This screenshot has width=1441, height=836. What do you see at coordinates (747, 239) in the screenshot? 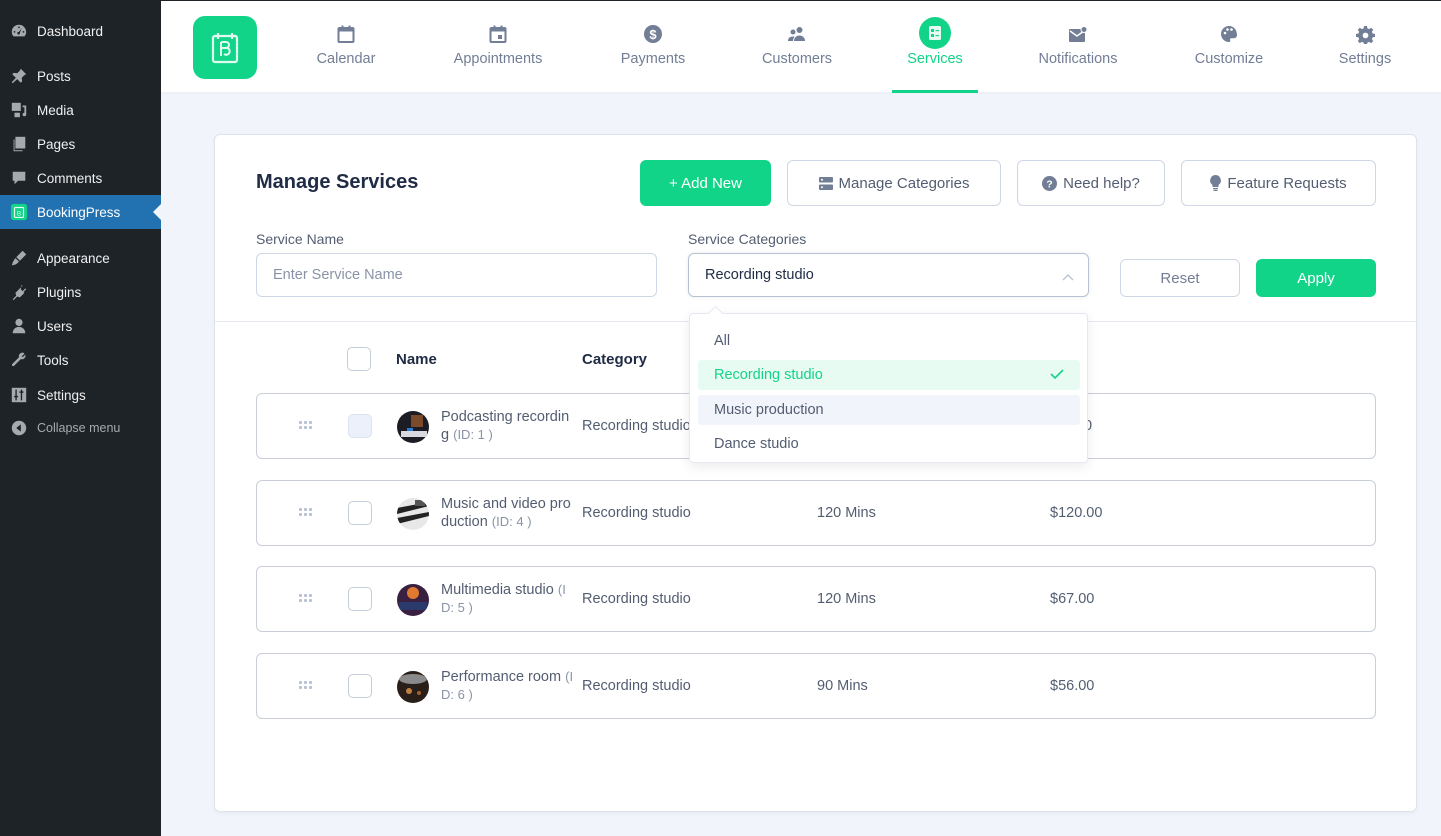
I see `service-categories-label: Service Categories` at bounding box center [747, 239].